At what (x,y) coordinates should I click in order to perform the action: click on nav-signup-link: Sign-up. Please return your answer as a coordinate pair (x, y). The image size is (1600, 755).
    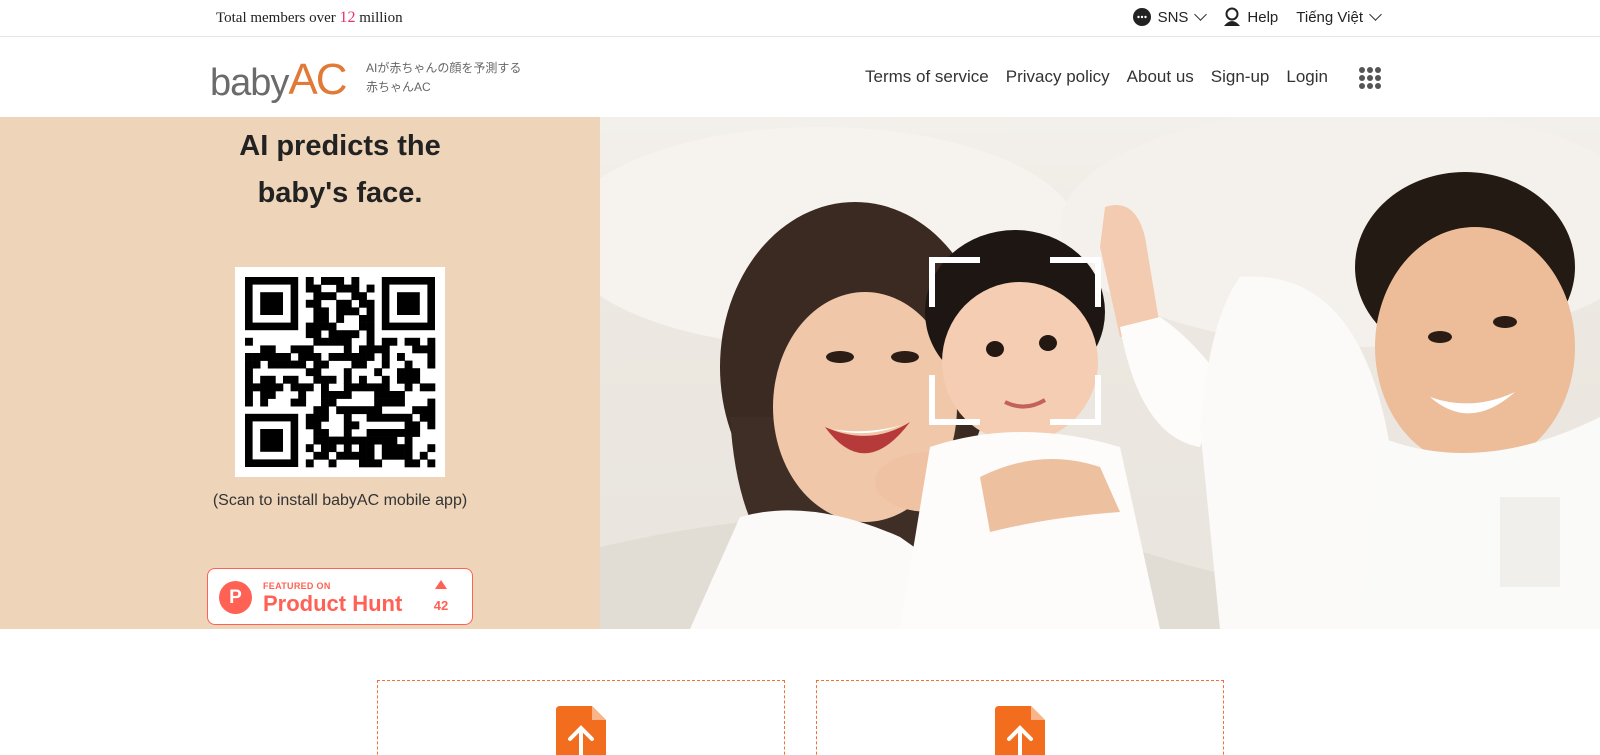
    Looking at the image, I should click on (1240, 77).